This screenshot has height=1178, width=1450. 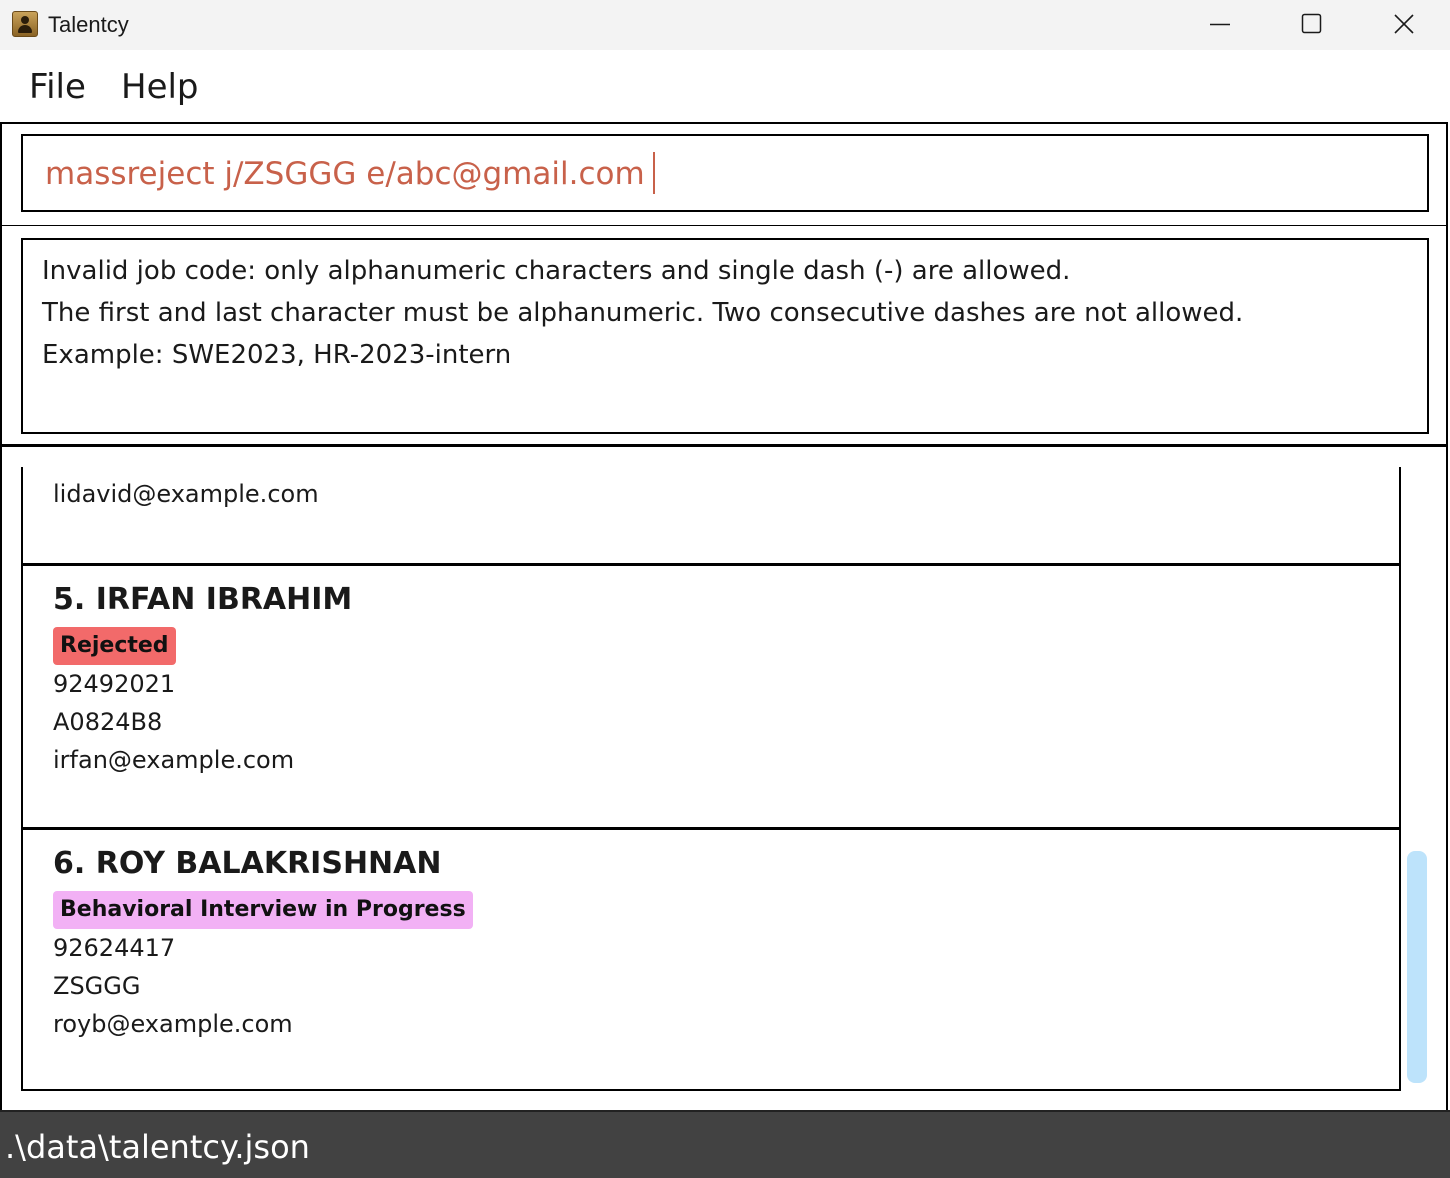 I want to click on menu-bar: File Help, so click(x=725, y=86).